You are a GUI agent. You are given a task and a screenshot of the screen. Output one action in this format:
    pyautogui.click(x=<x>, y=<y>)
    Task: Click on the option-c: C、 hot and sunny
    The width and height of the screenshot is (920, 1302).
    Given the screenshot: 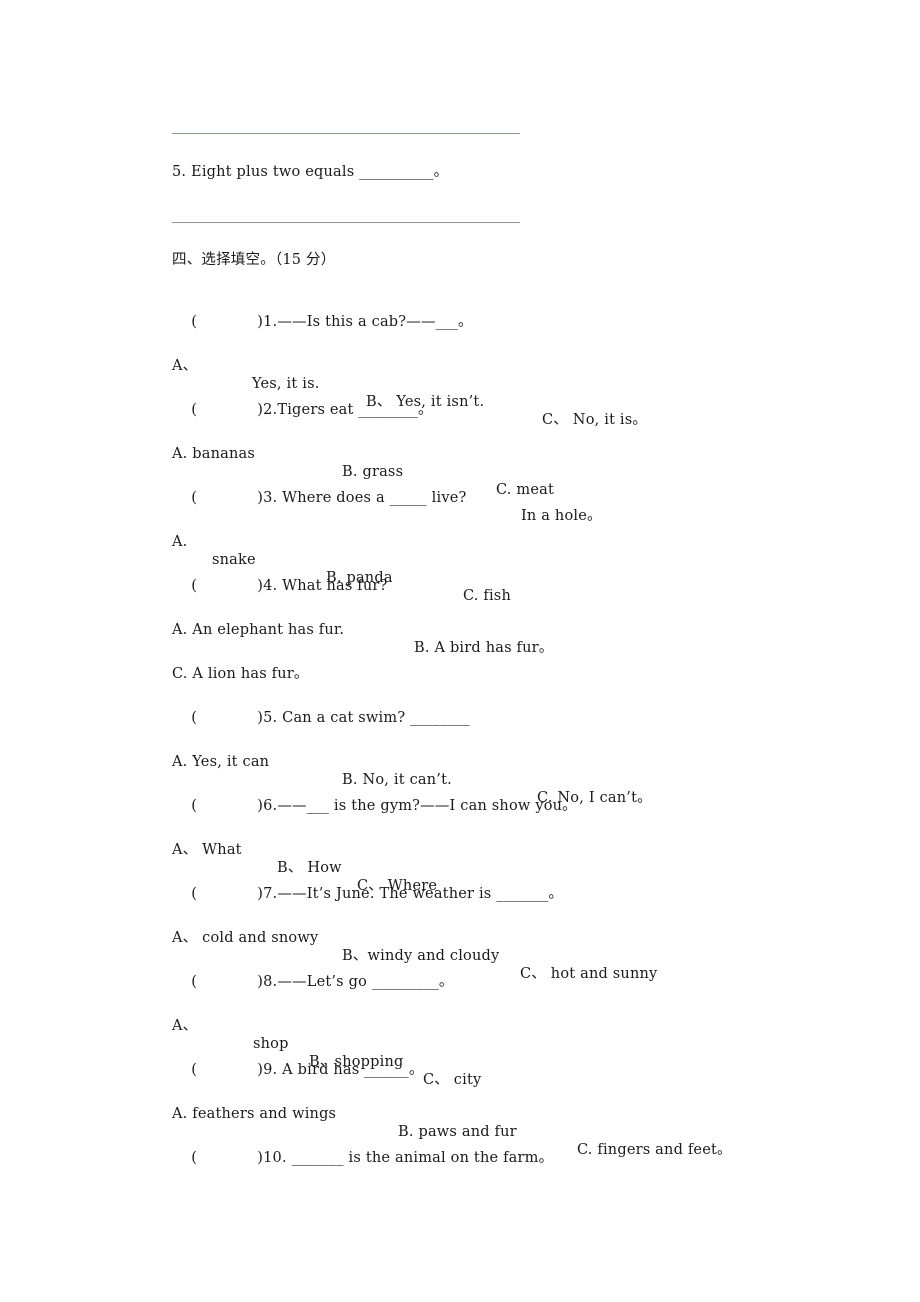 What is the action you would take?
    pyautogui.click(x=589, y=974)
    